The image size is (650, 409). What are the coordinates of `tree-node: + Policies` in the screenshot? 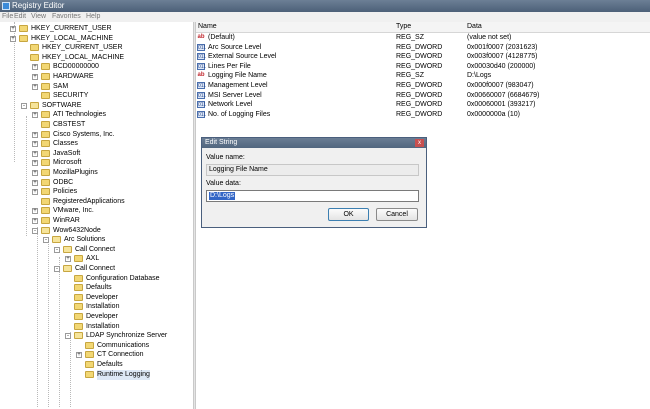 It's located at (113, 192).